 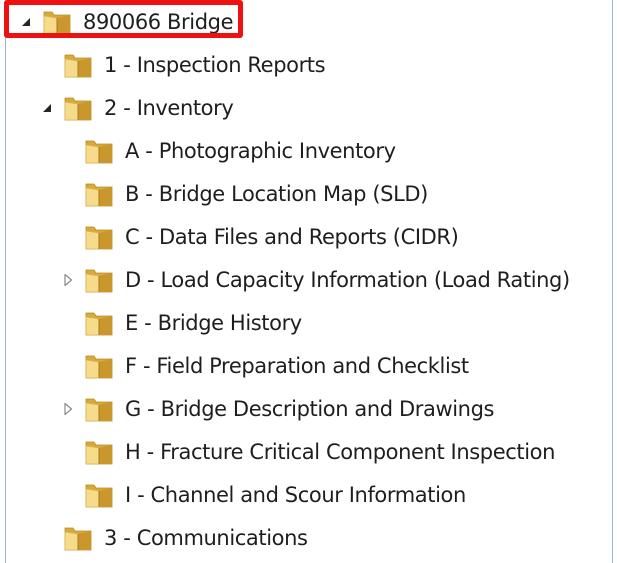 What do you see at coordinates (206, 538) in the screenshot?
I see `tree-item-label: 3 - Communications` at bounding box center [206, 538].